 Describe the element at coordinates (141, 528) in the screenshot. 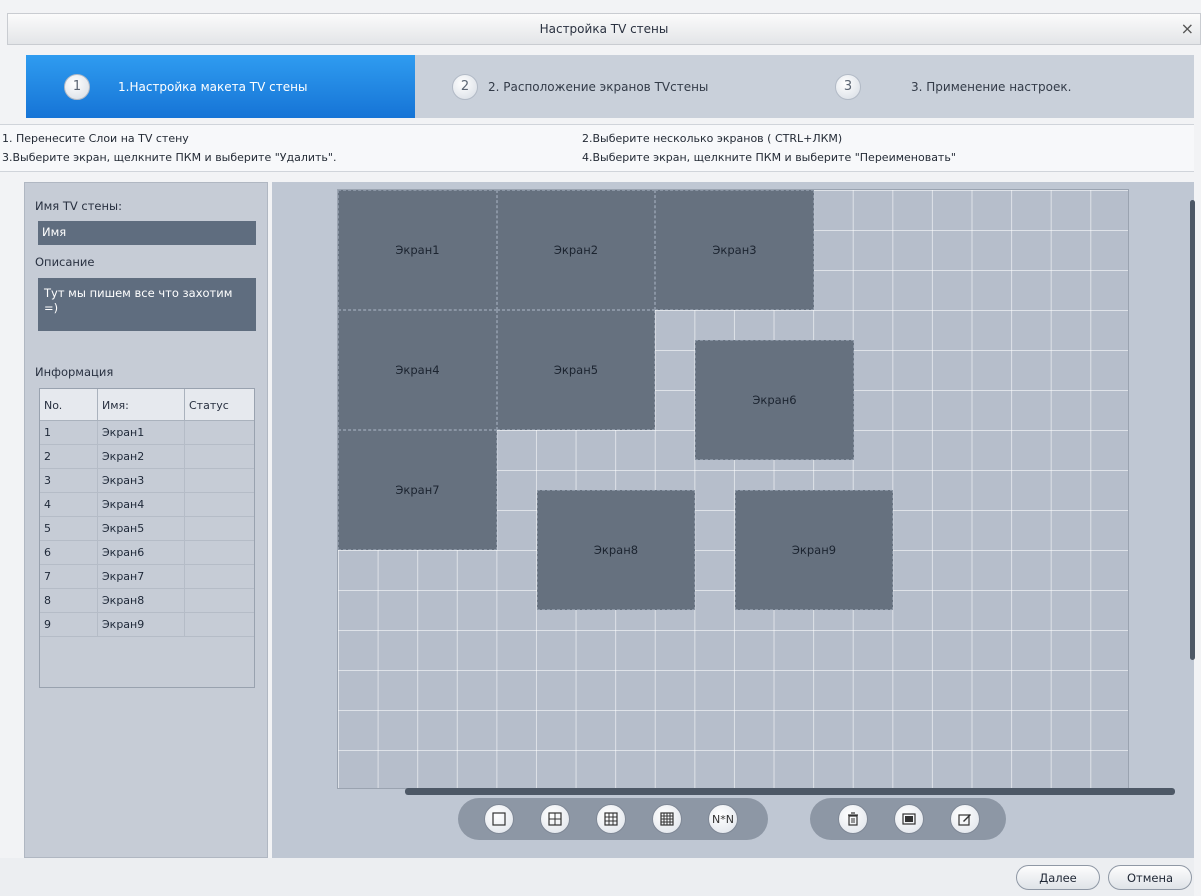

I see `row-name: Экран5` at that location.